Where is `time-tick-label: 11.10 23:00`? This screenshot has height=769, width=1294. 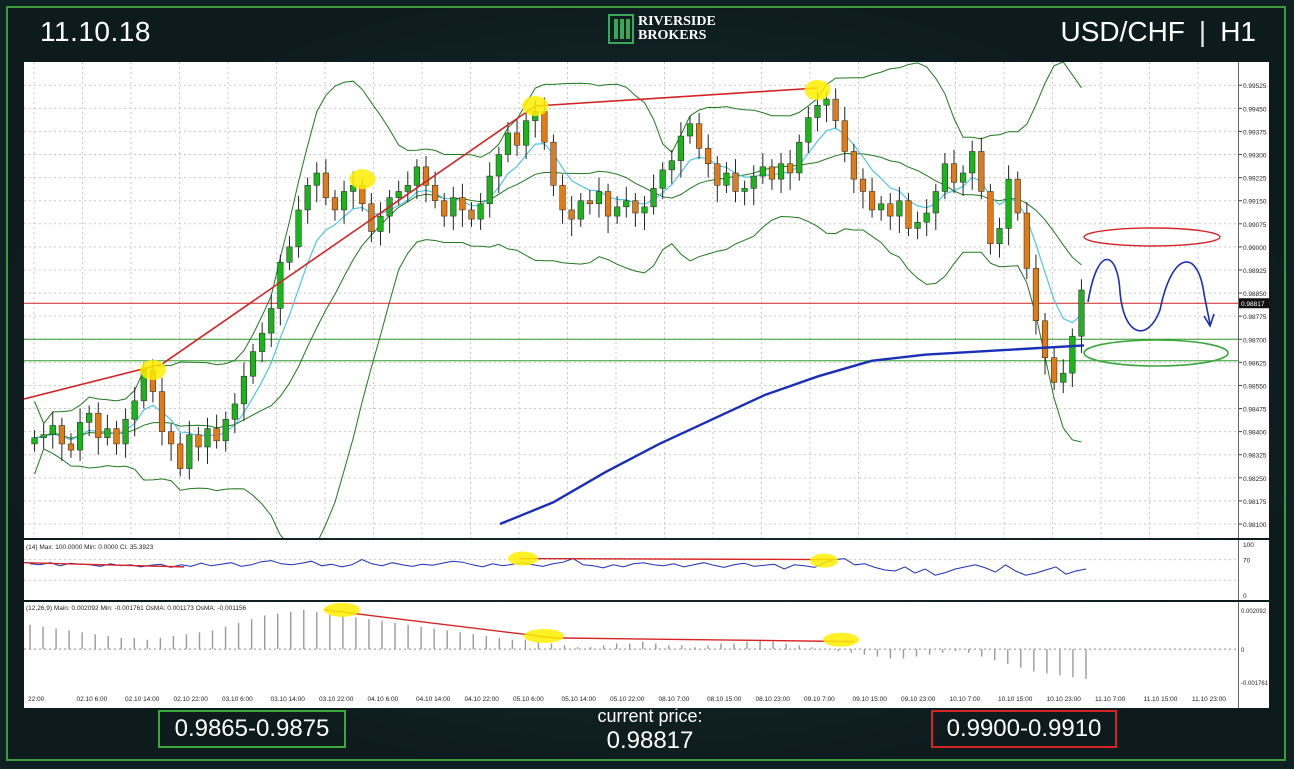
time-tick-label: 11.10 23:00 is located at coordinates (1209, 699).